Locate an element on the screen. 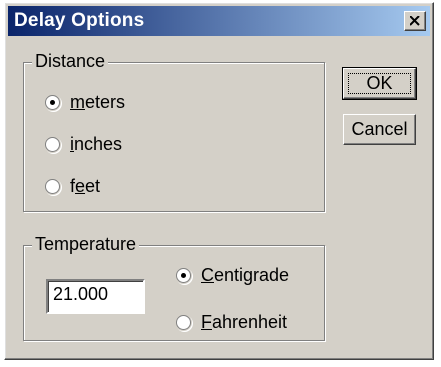 The image size is (441, 367). radio-centigrade: Centigrade is located at coordinates (232, 275).